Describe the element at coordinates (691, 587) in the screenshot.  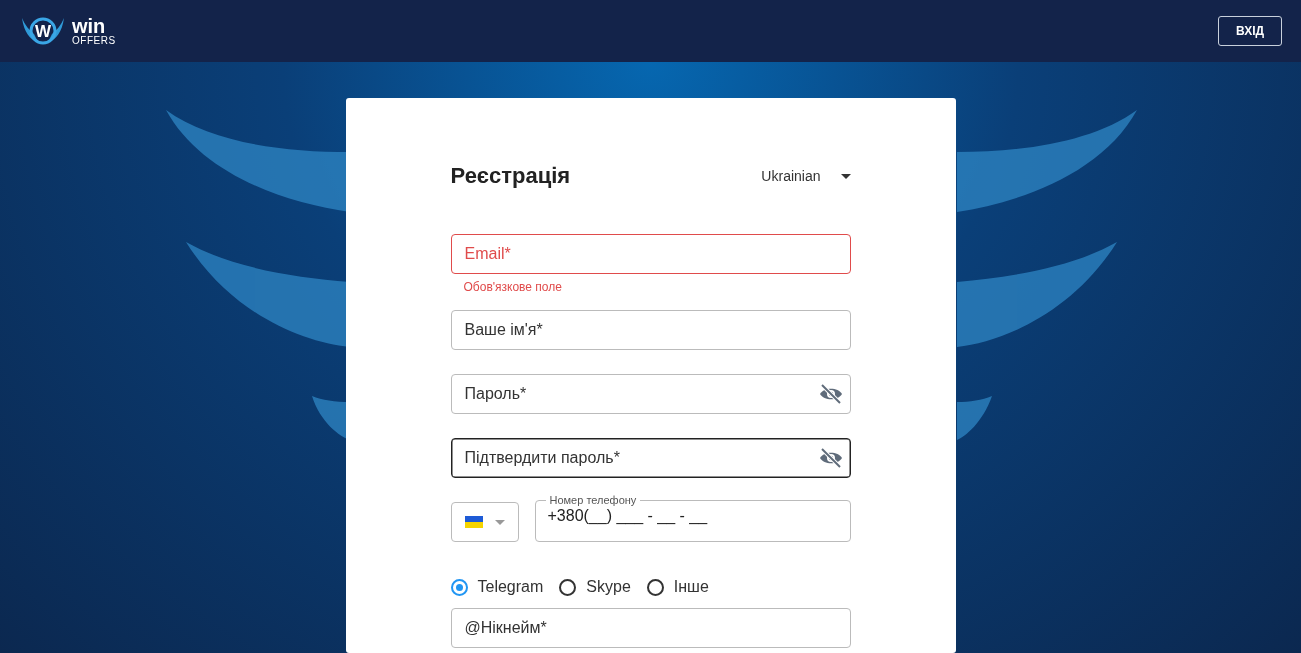
I see `radio-label: Інше` at that location.